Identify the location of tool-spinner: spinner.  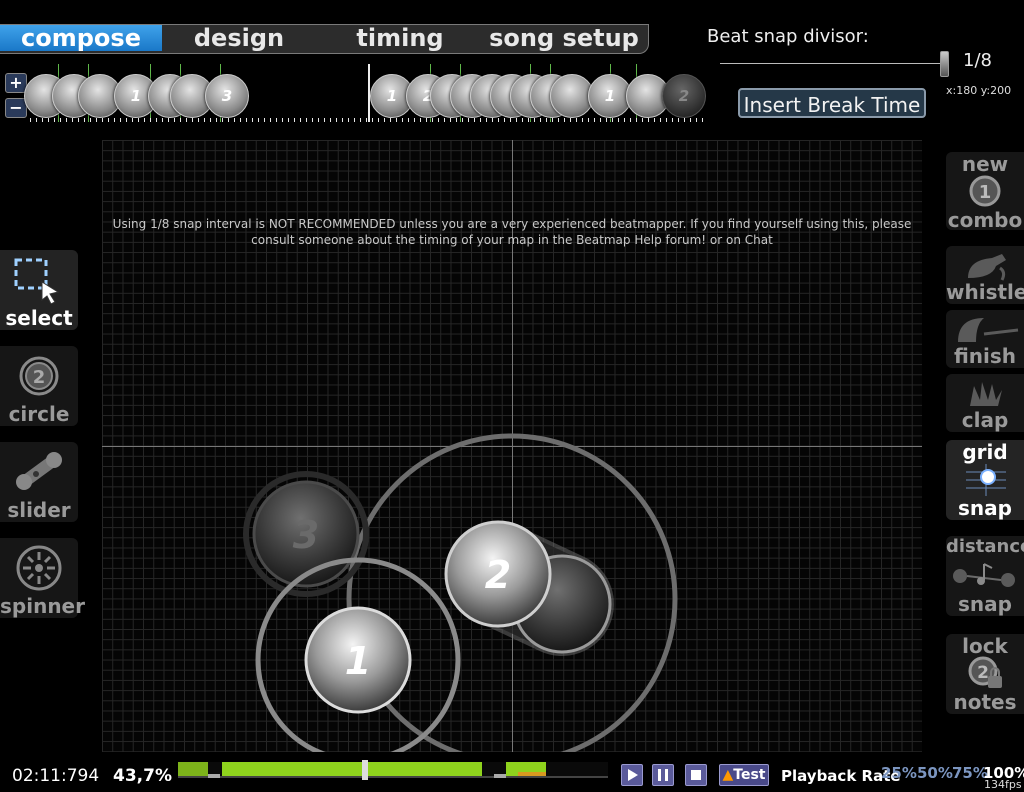
(42, 578).